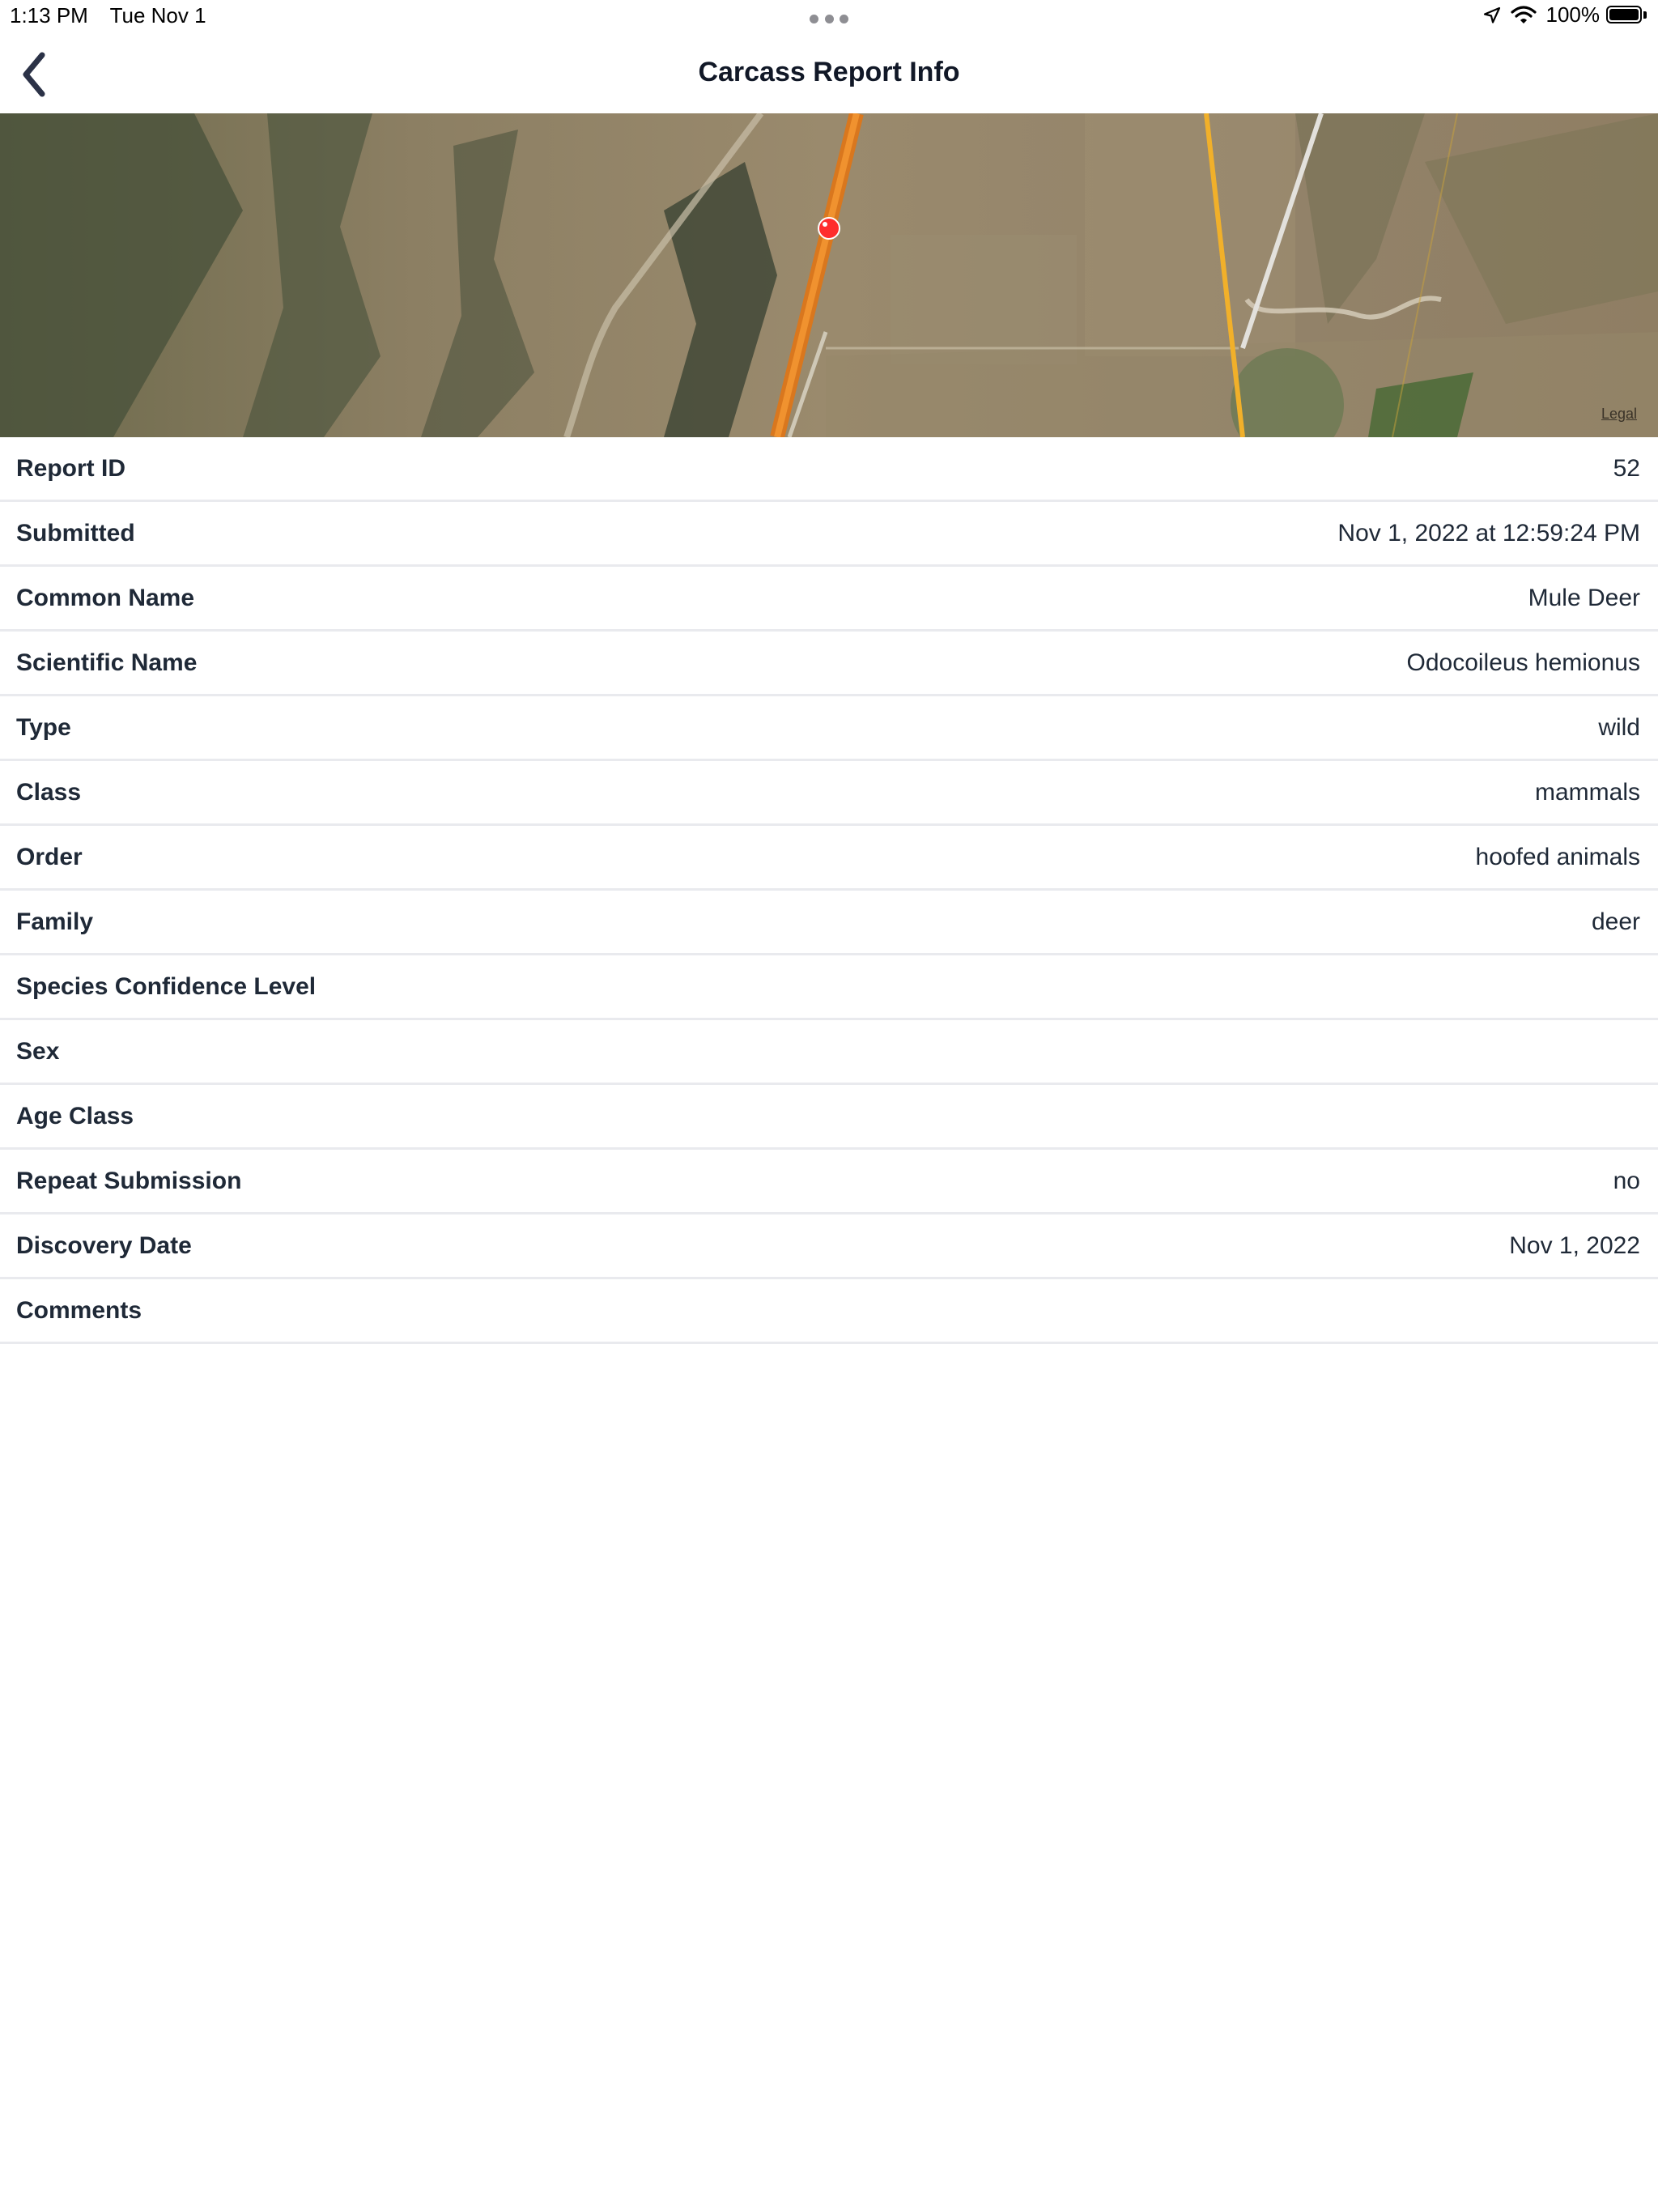 This screenshot has width=1658, height=2212. What do you see at coordinates (829, 728) in the screenshot?
I see `detail-row-type: Type wild` at bounding box center [829, 728].